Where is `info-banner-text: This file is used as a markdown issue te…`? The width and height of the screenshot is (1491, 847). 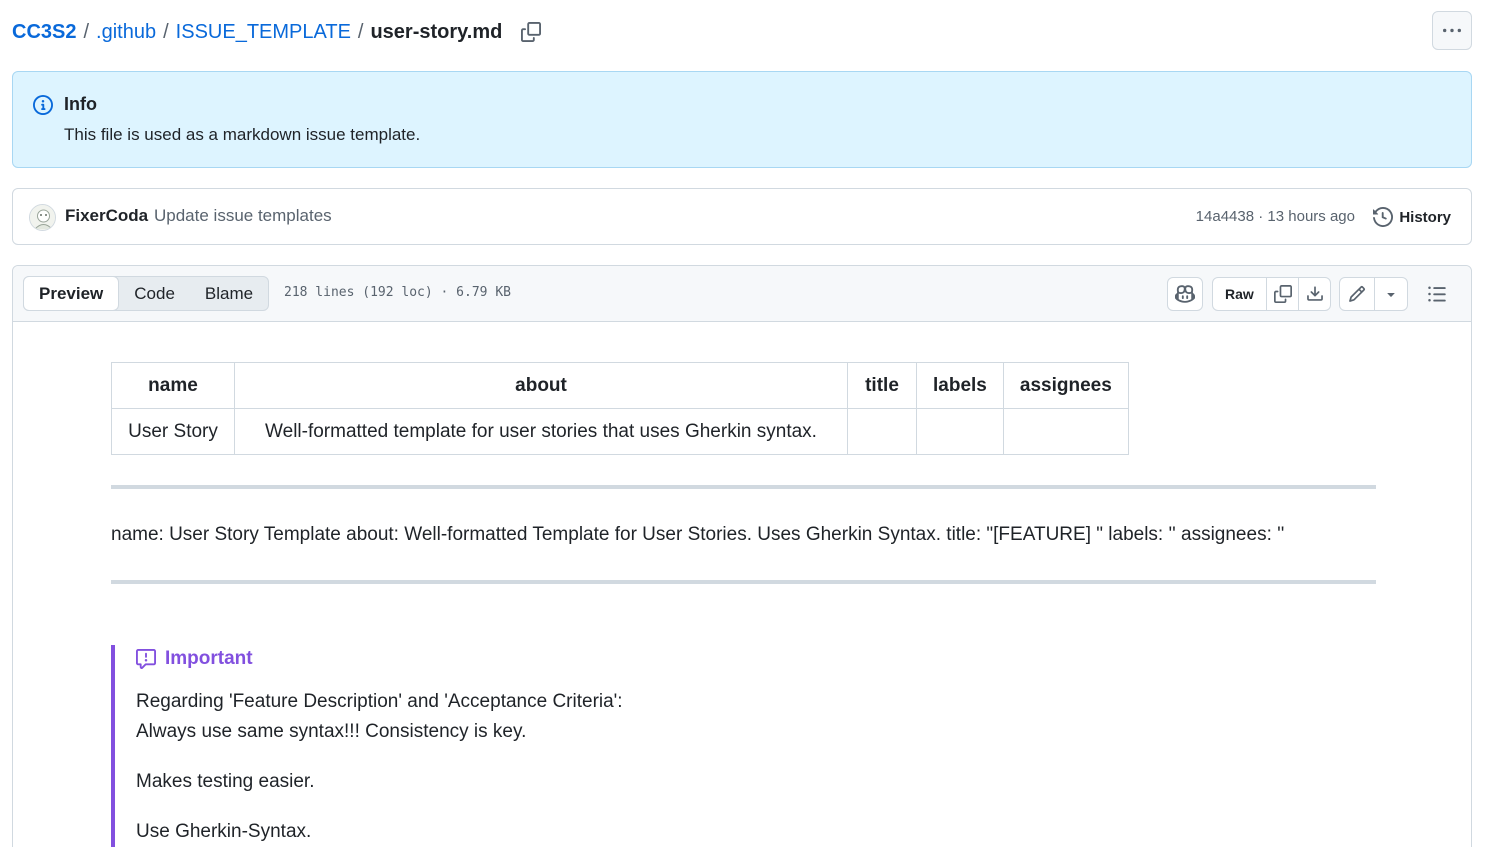
info-banner-text: This file is used as a markdown issue te… is located at coordinates (242, 134).